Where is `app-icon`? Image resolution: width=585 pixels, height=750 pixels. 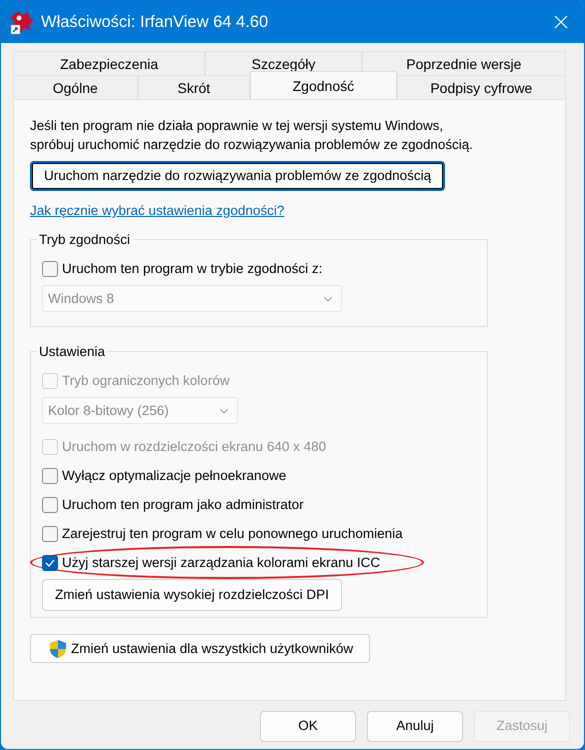
app-icon is located at coordinates (22, 22).